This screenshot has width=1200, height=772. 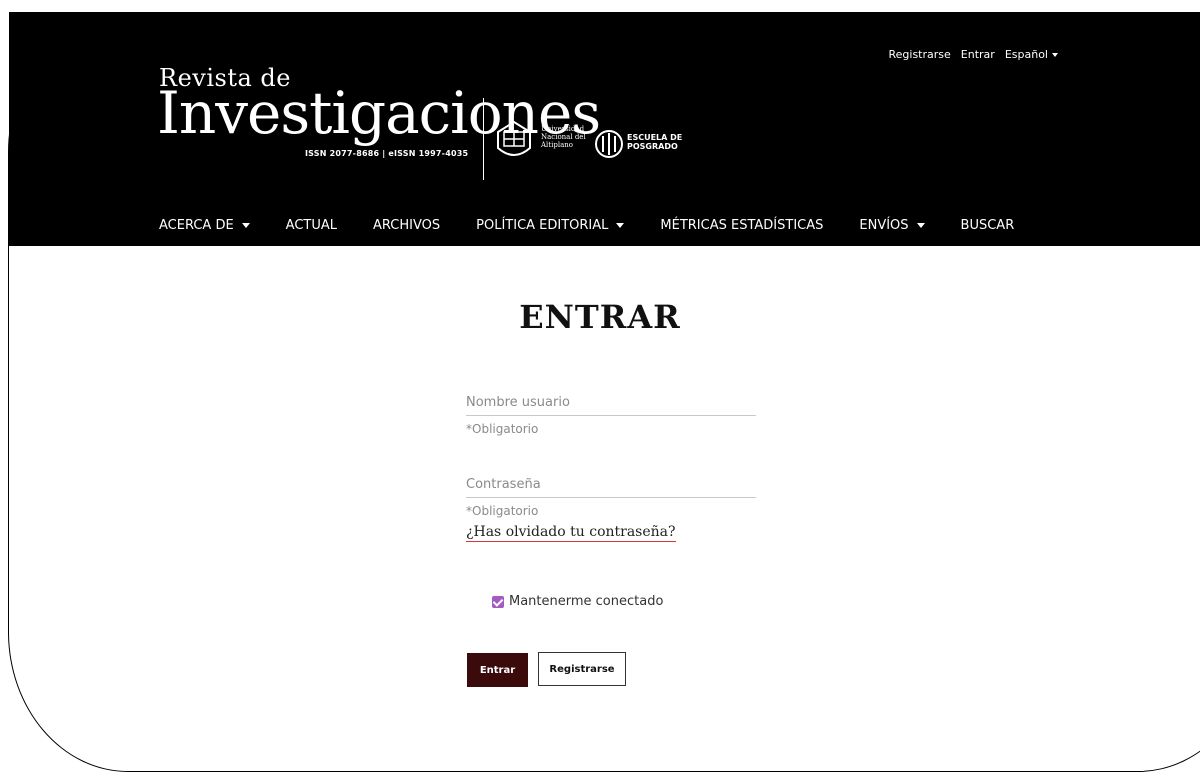 What do you see at coordinates (387, 153) in the screenshot?
I see `logo-issn: ISSN 2077-8686 | eISSN 1997-4035` at bounding box center [387, 153].